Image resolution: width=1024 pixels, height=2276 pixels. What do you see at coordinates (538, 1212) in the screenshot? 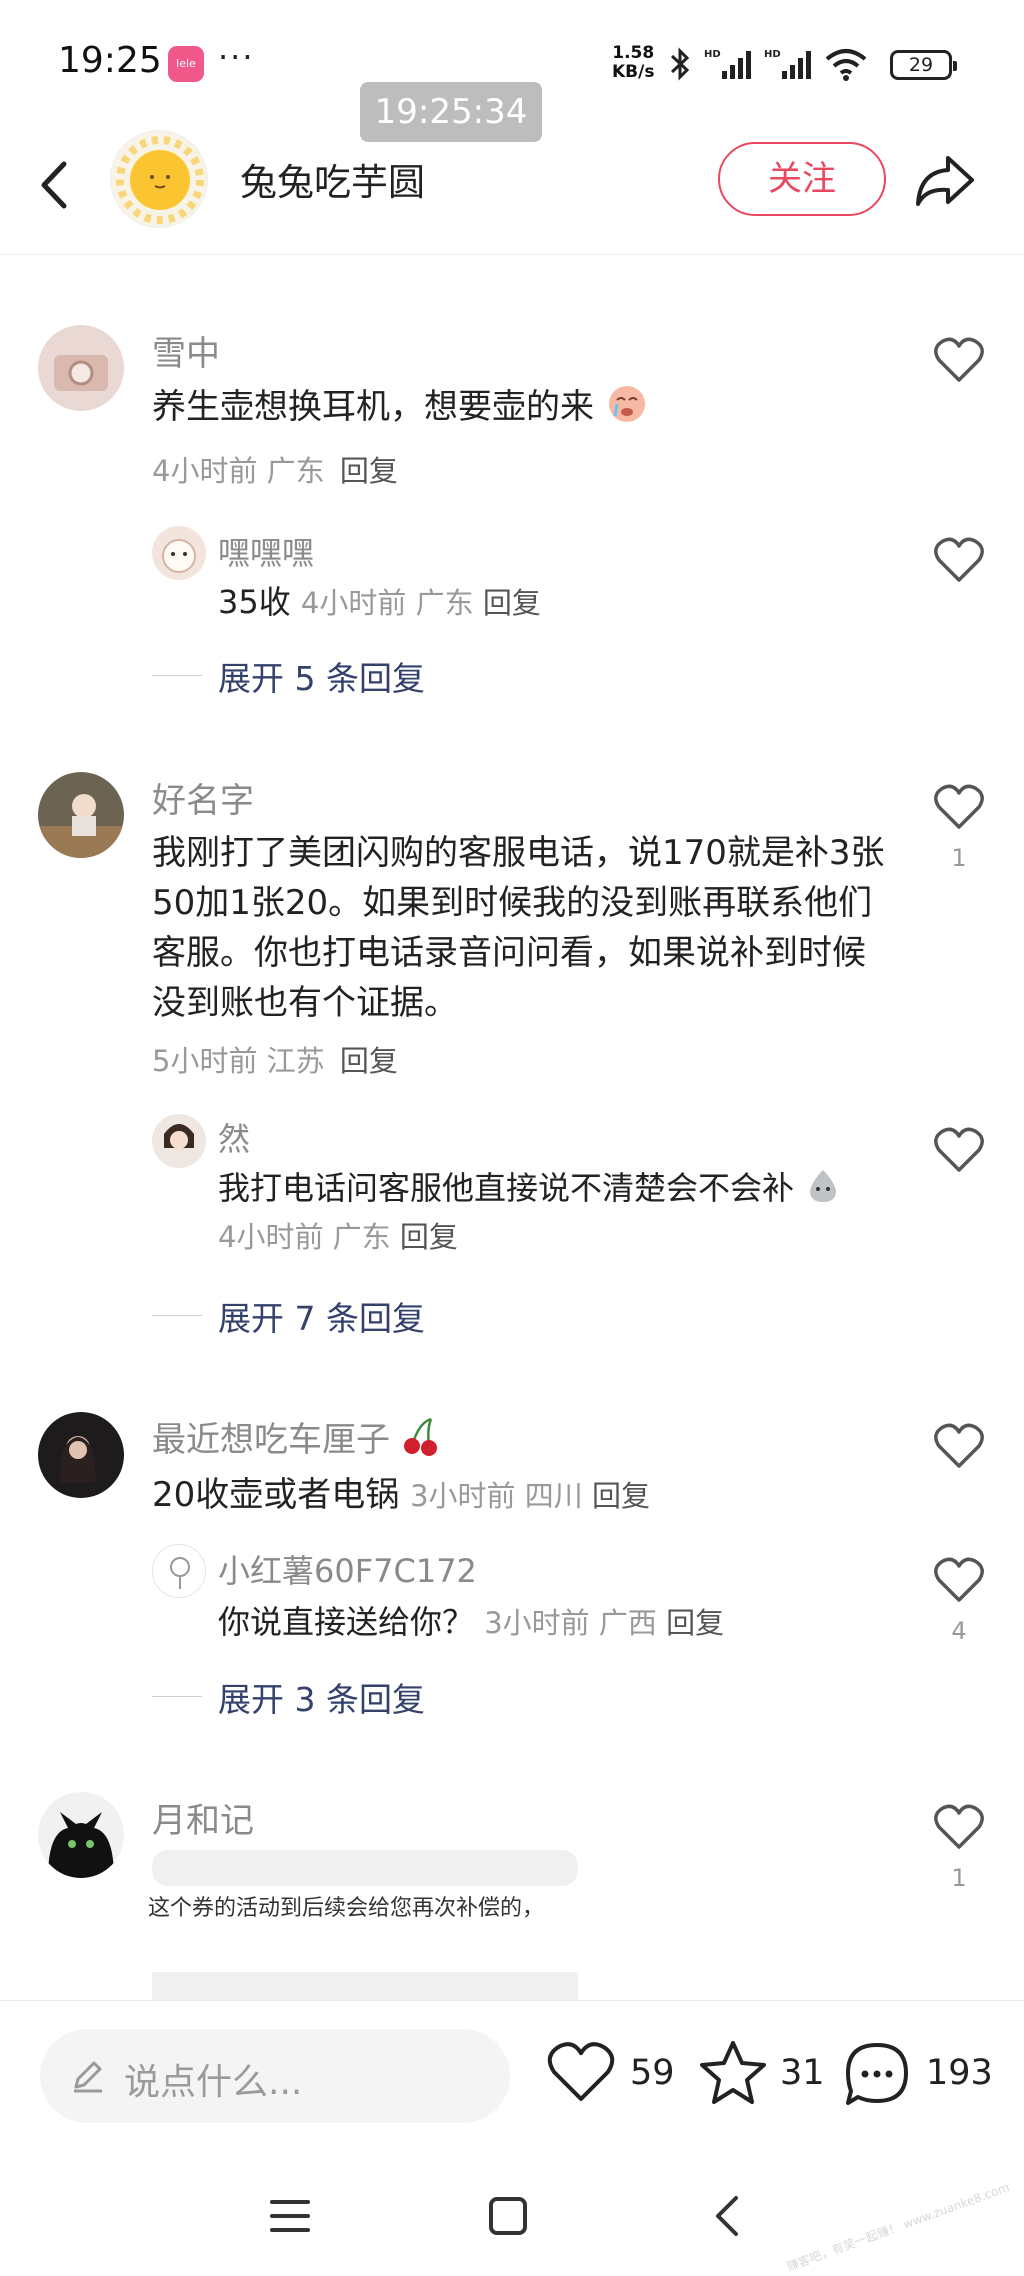
I see `reply-text: 我打电话问客服他直接说不清楚会不会补 4小时前 广东 回复` at bounding box center [538, 1212].